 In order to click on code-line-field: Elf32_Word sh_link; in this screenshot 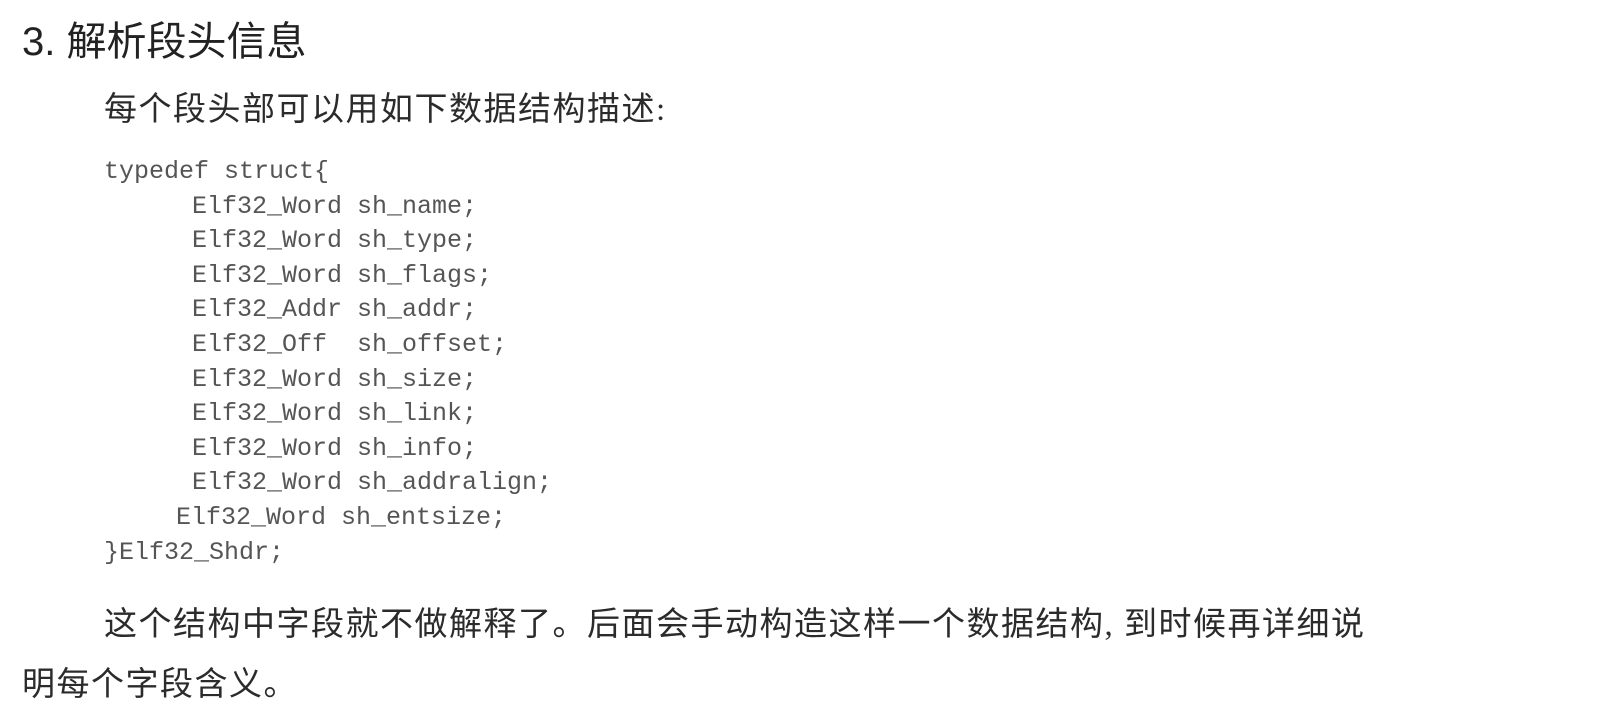, I will do `click(335, 414)`.